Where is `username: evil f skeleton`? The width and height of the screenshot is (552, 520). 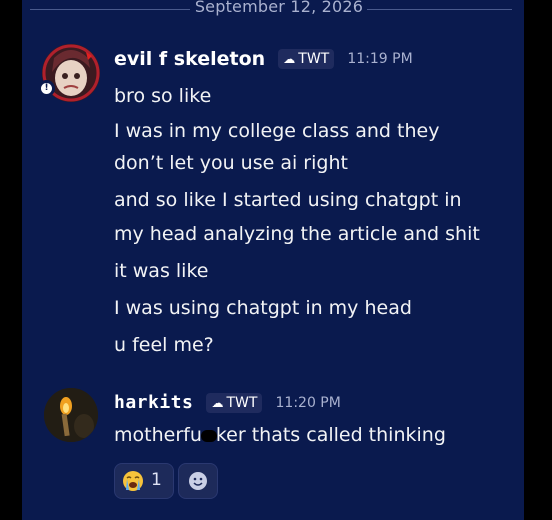
username: evil f skeleton is located at coordinates (189, 59).